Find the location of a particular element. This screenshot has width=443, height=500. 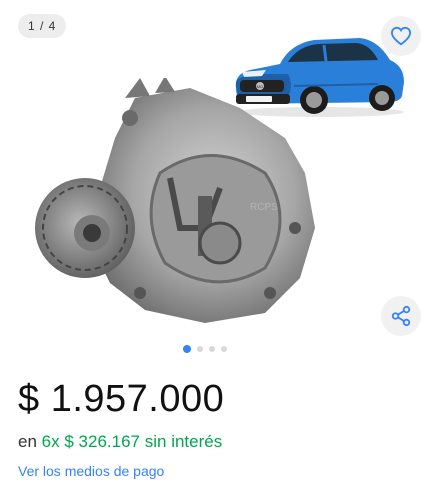

watermark-text: RCPS is located at coordinates (264, 207).